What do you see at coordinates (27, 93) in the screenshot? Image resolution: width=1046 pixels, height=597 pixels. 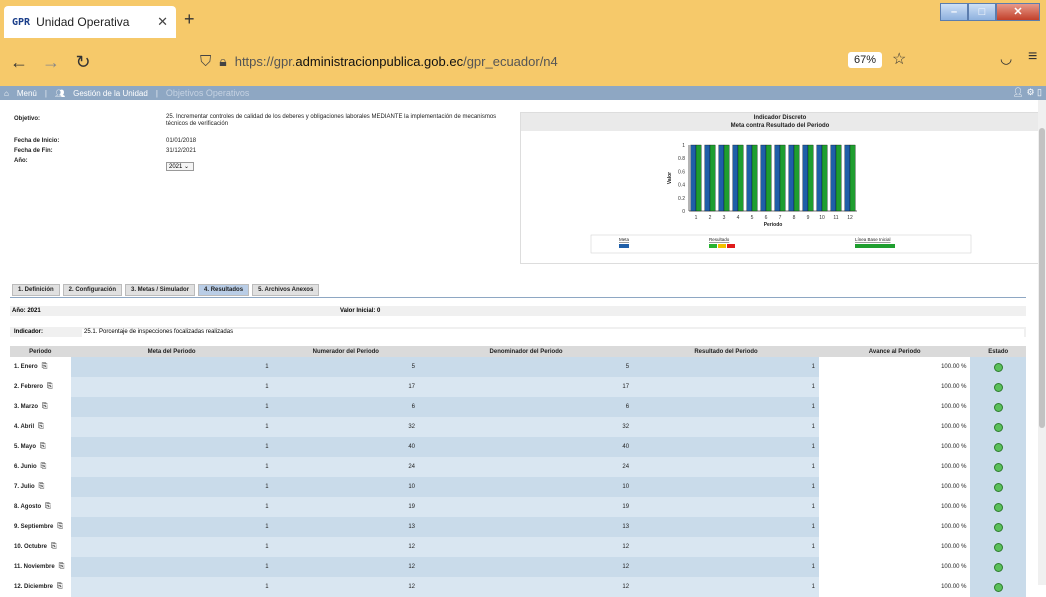 I see `menu-link: Menú` at bounding box center [27, 93].